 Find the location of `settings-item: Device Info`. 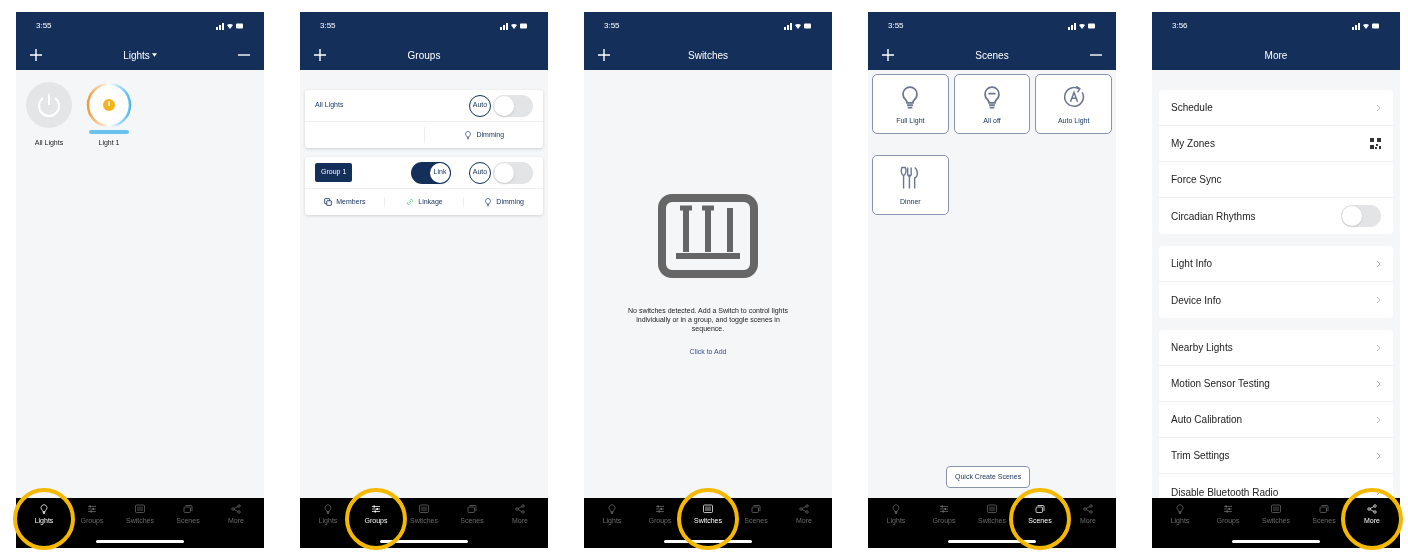

settings-item: Device Info is located at coordinates (1196, 300).